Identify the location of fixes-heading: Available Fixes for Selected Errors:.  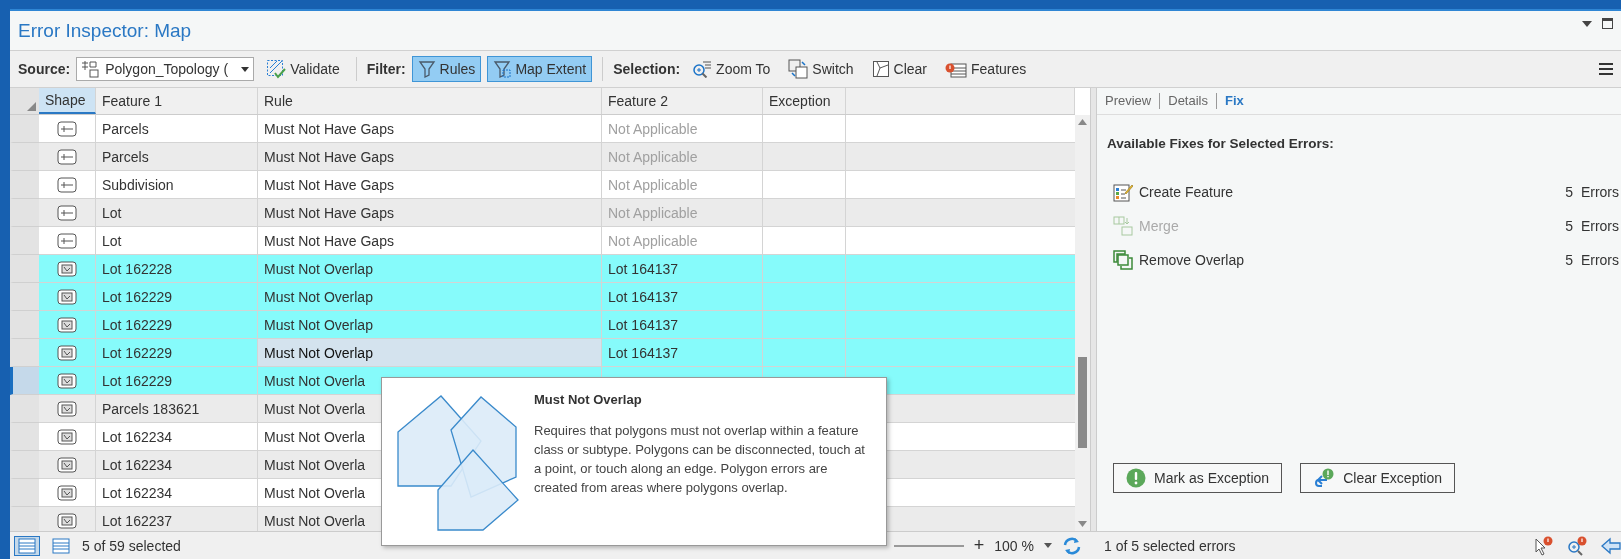
(1221, 143).